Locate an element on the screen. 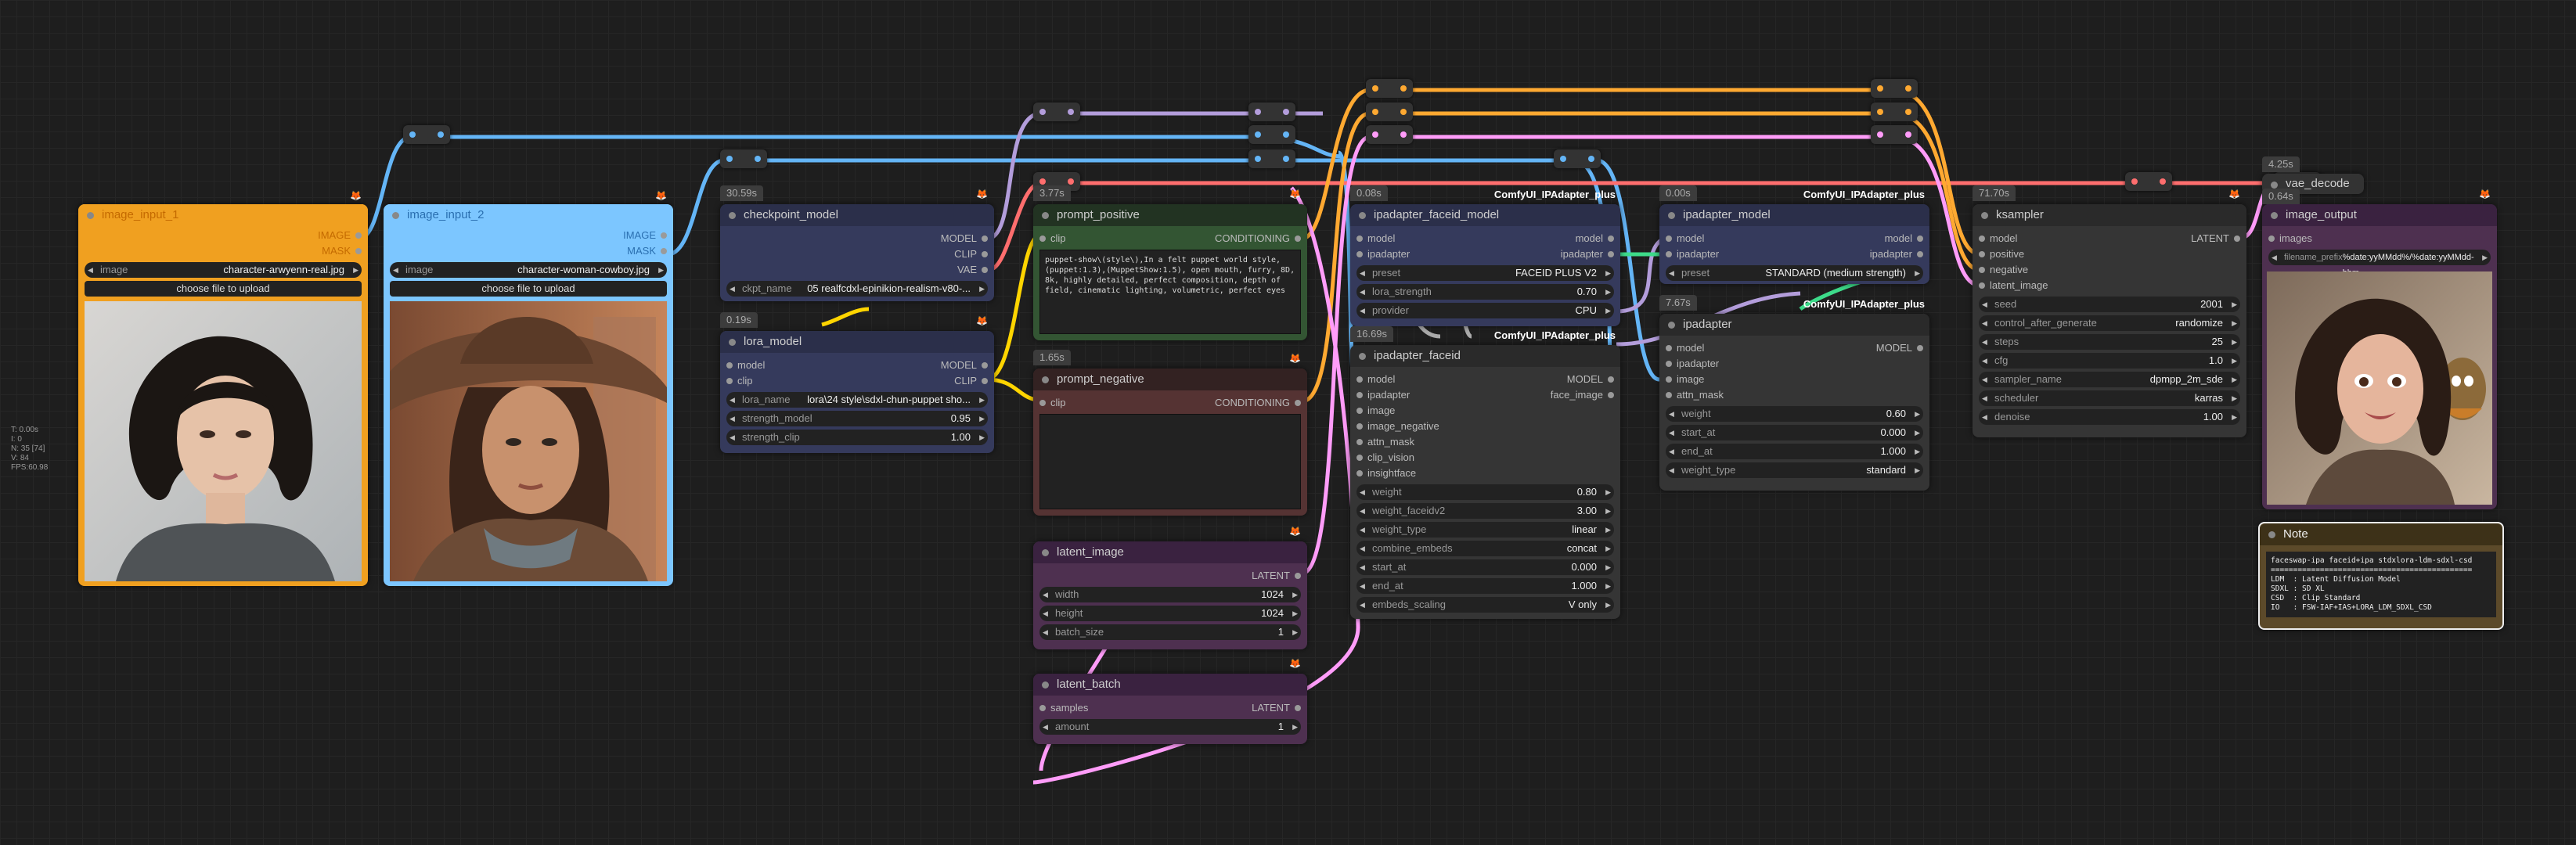 This screenshot has height=845, width=2576. weight-slider: weight 0.80 is located at coordinates (1485, 492).